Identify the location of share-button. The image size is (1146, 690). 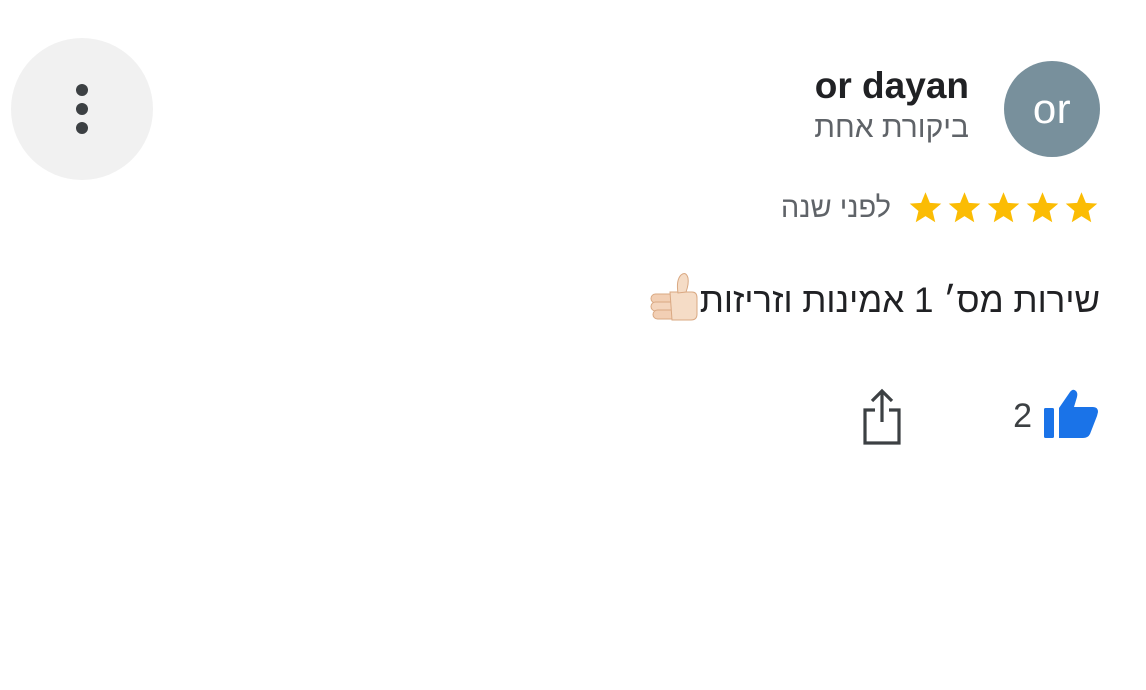
(882, 419).